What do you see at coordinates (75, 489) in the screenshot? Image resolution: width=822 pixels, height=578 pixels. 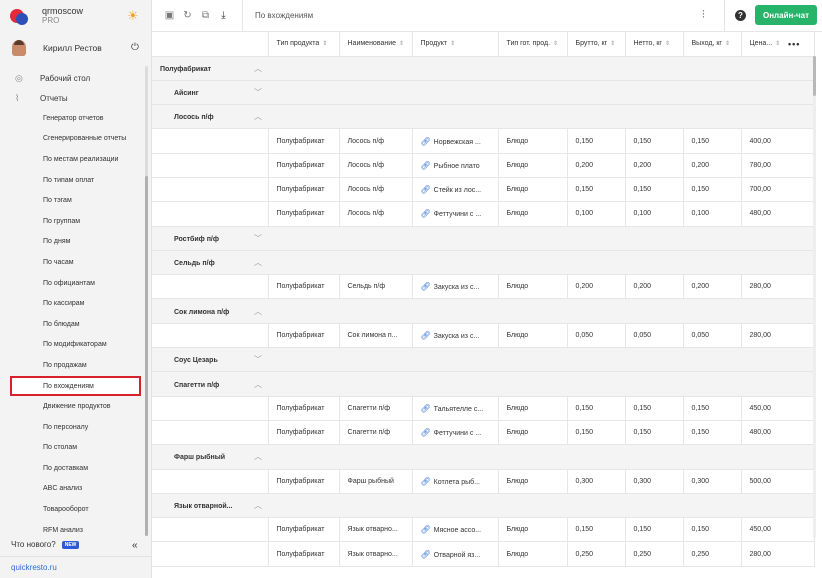 I see `sidebar-subitem: ABC анализ` at bounding box center [75, 489].